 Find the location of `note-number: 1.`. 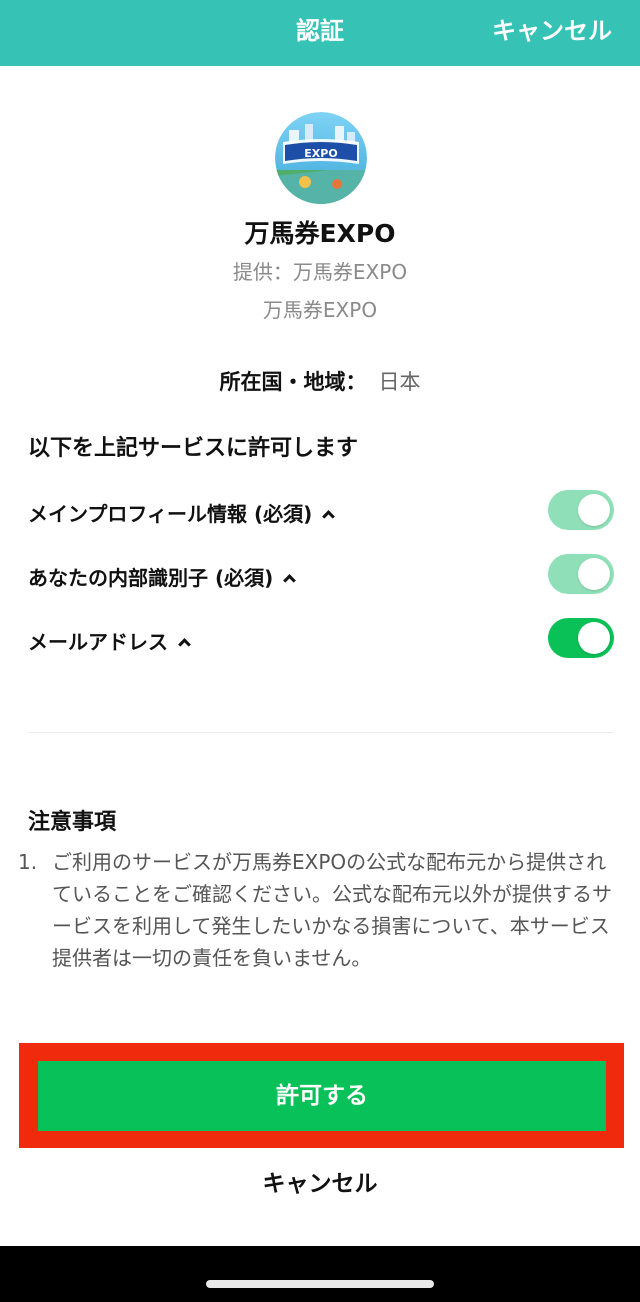

note-number: 1. is located at coordinates (28, 862).